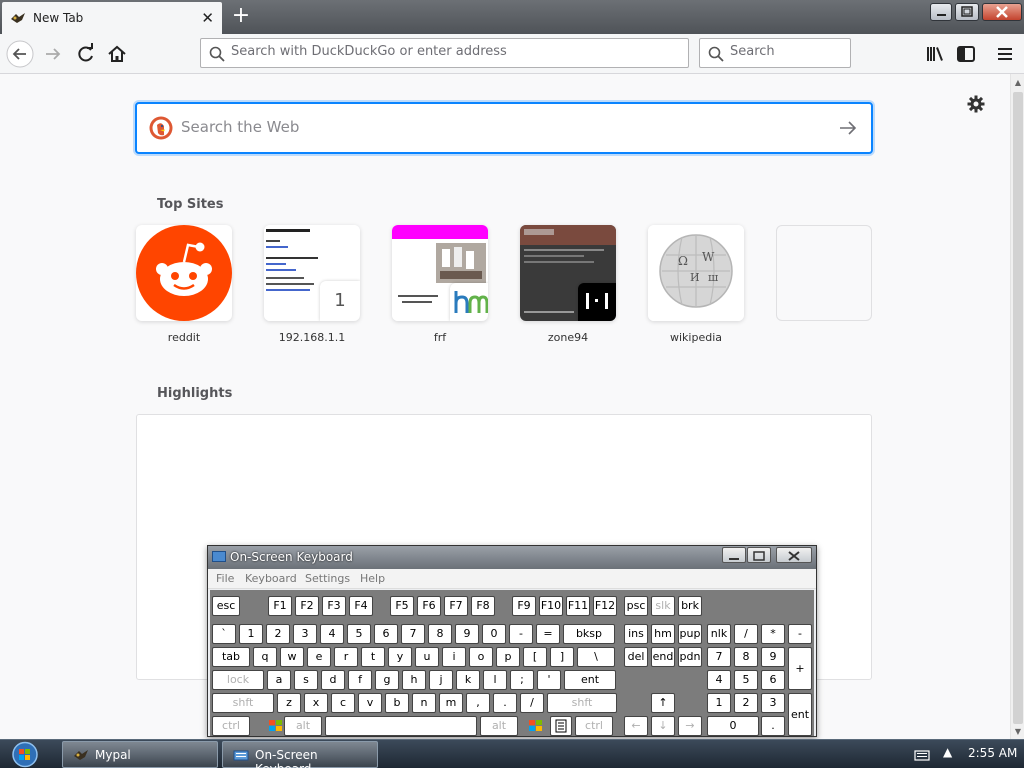  Describe the element at coordinates (467, 634) in the screenshot. I see `osk-key: 9` at that location.